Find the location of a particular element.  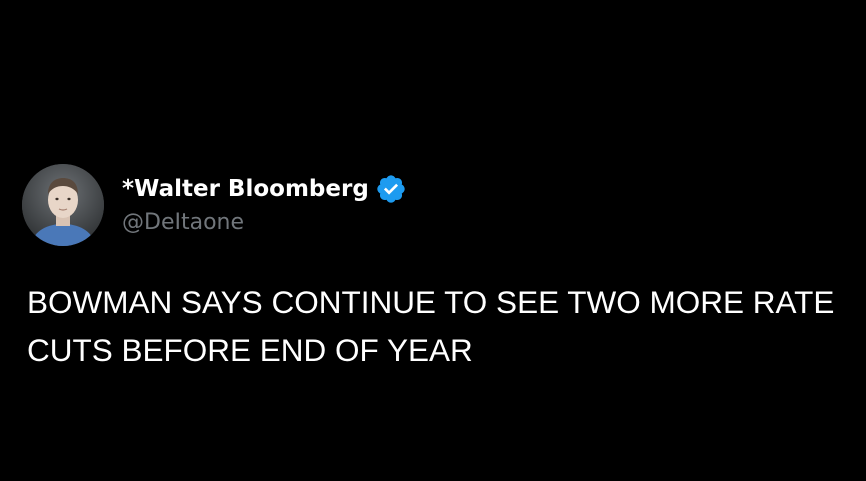

tweet-author: *Walter Bloomberg @DeItaone is located at coordinates (214, 205).